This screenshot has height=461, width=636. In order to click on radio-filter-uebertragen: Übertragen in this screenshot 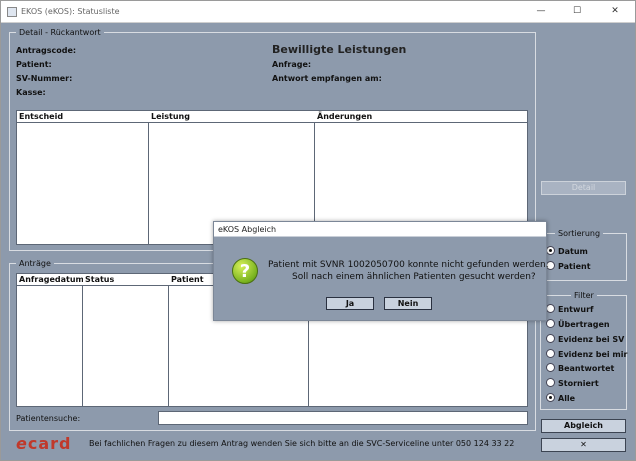, I will do `click(578, 325)`.